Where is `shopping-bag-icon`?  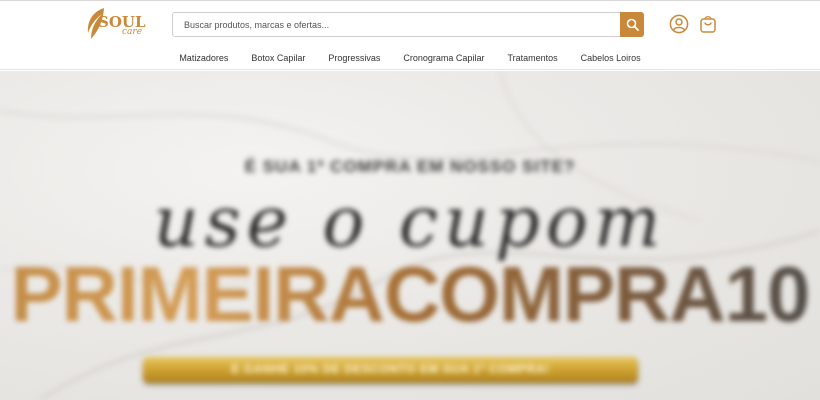
shopping-bag-icon is located at coordinates (708, 24).